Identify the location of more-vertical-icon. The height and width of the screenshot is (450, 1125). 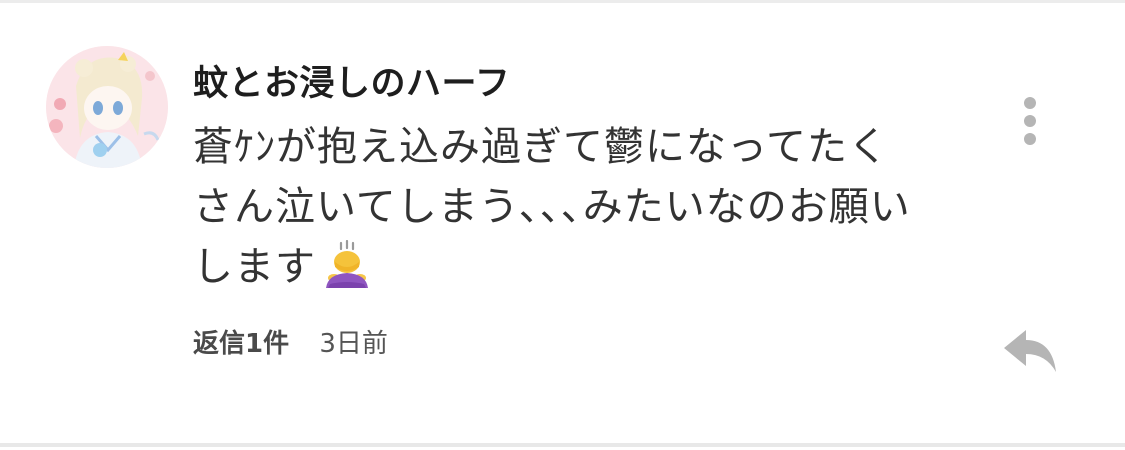
(1030, 121).